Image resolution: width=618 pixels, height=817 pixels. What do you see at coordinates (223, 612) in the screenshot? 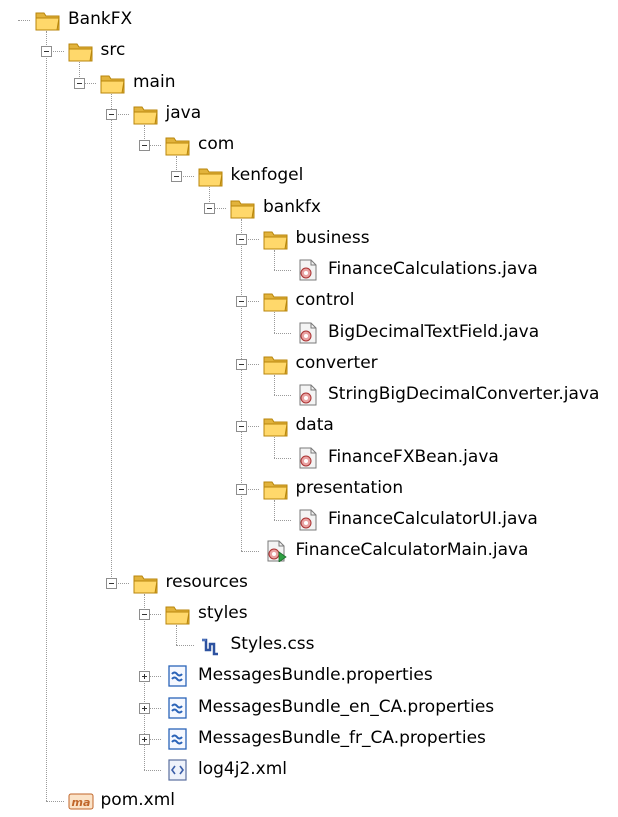
I see `tree-node-label: styles` at bounding box center [223, 612].